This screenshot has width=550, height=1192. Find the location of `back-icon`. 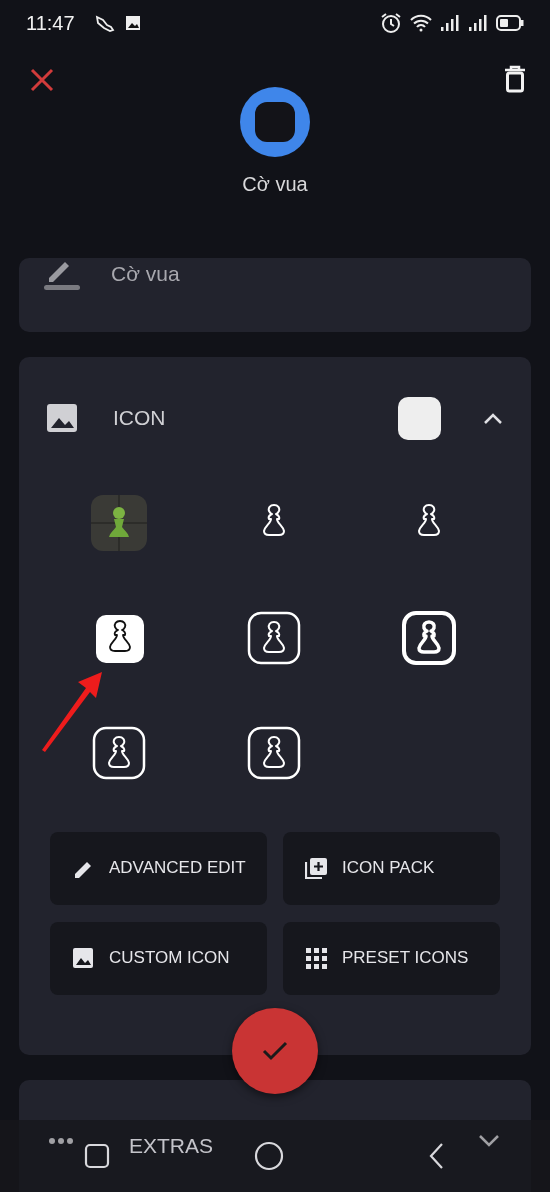

back-icon is located at coordinates (436, 1156).